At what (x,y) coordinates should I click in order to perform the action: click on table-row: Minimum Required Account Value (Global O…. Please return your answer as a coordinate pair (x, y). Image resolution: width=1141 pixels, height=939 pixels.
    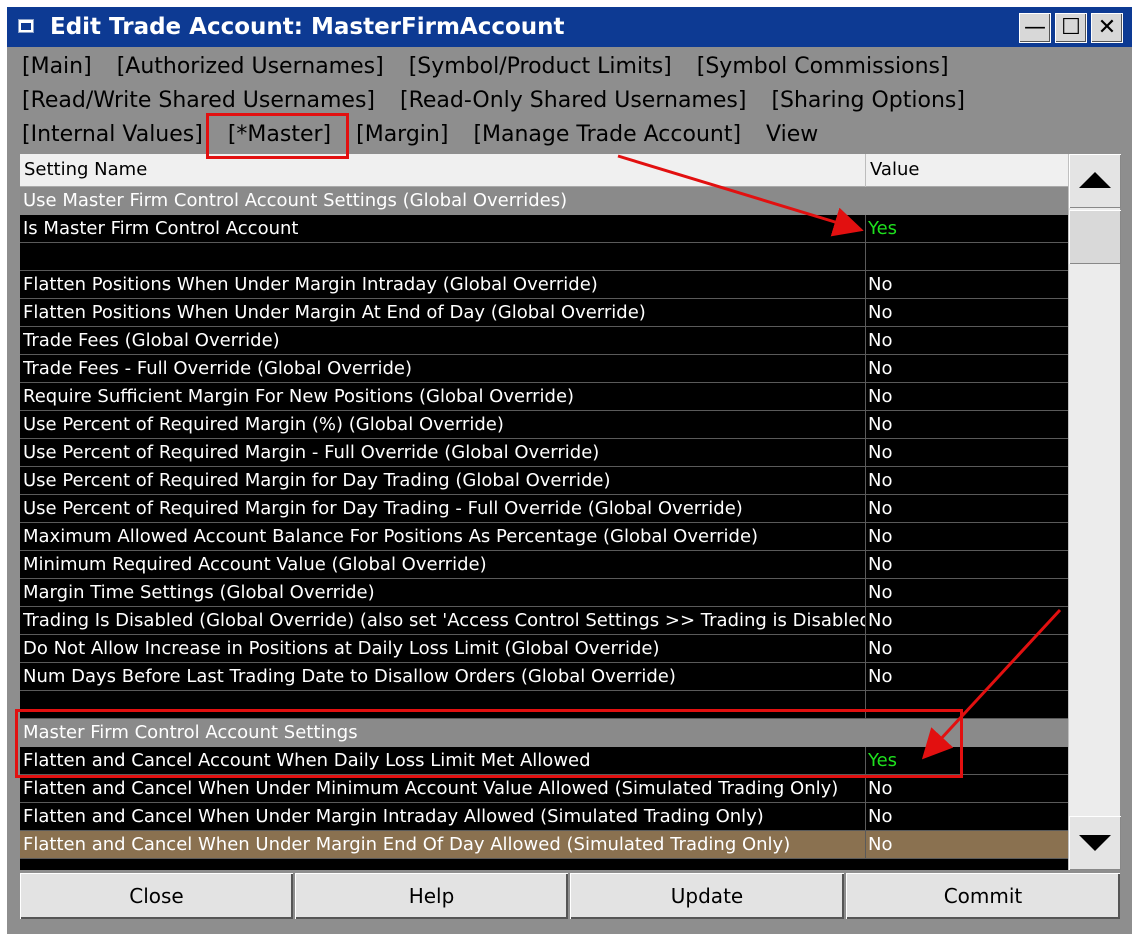
    Looking at the image, I should click on (544, 565).